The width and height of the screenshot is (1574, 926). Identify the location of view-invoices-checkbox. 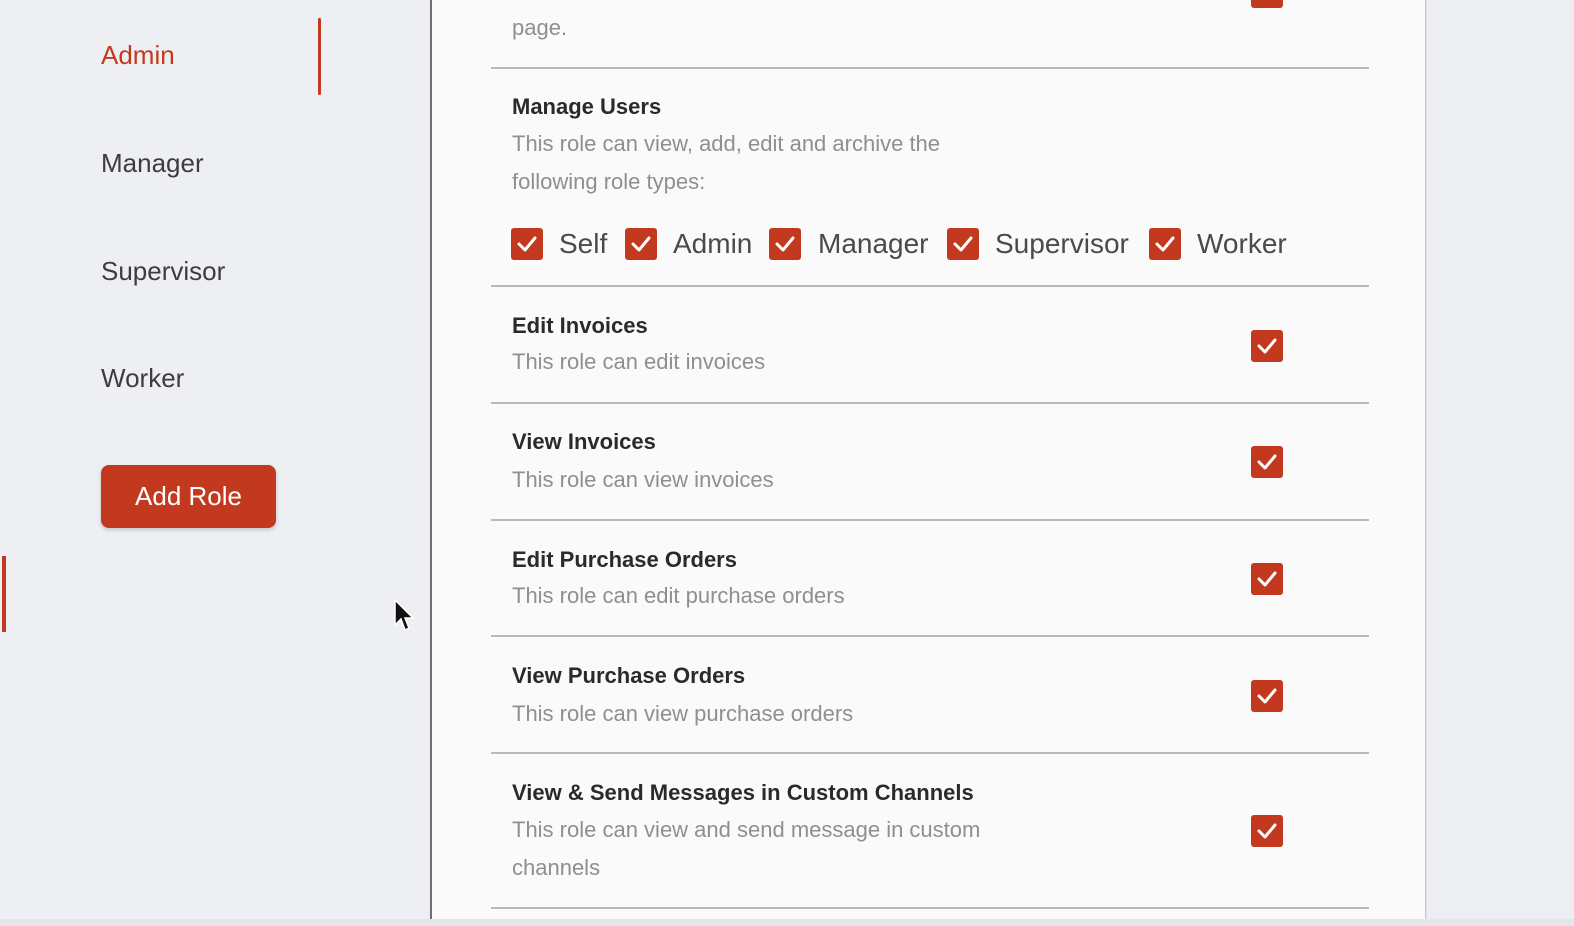
(1267, 462).